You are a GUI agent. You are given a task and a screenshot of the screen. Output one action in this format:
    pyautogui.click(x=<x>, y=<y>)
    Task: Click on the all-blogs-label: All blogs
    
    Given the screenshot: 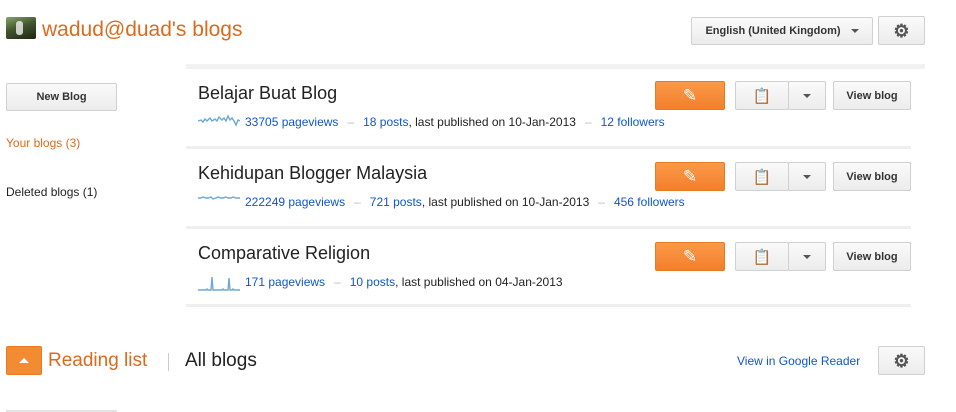 What is the action you would take?
    pyautogui.click(x=221, y=361)
    